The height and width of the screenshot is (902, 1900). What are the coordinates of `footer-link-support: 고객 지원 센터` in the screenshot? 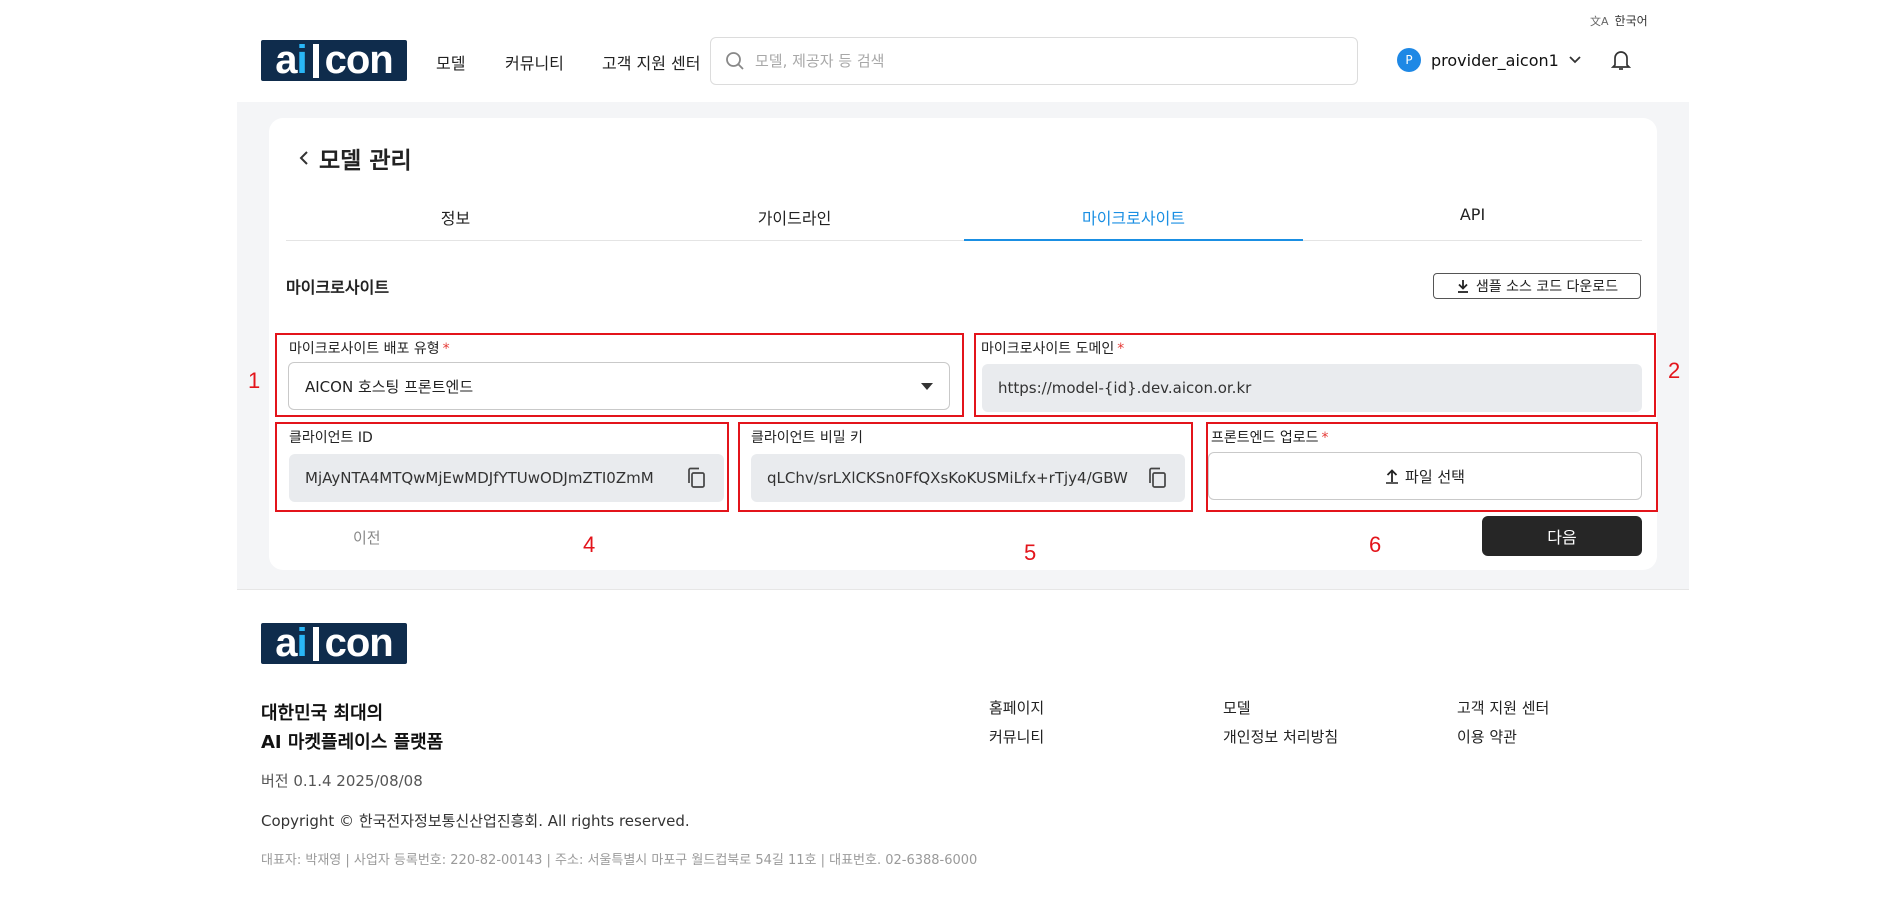 It's located at (1503, 707).